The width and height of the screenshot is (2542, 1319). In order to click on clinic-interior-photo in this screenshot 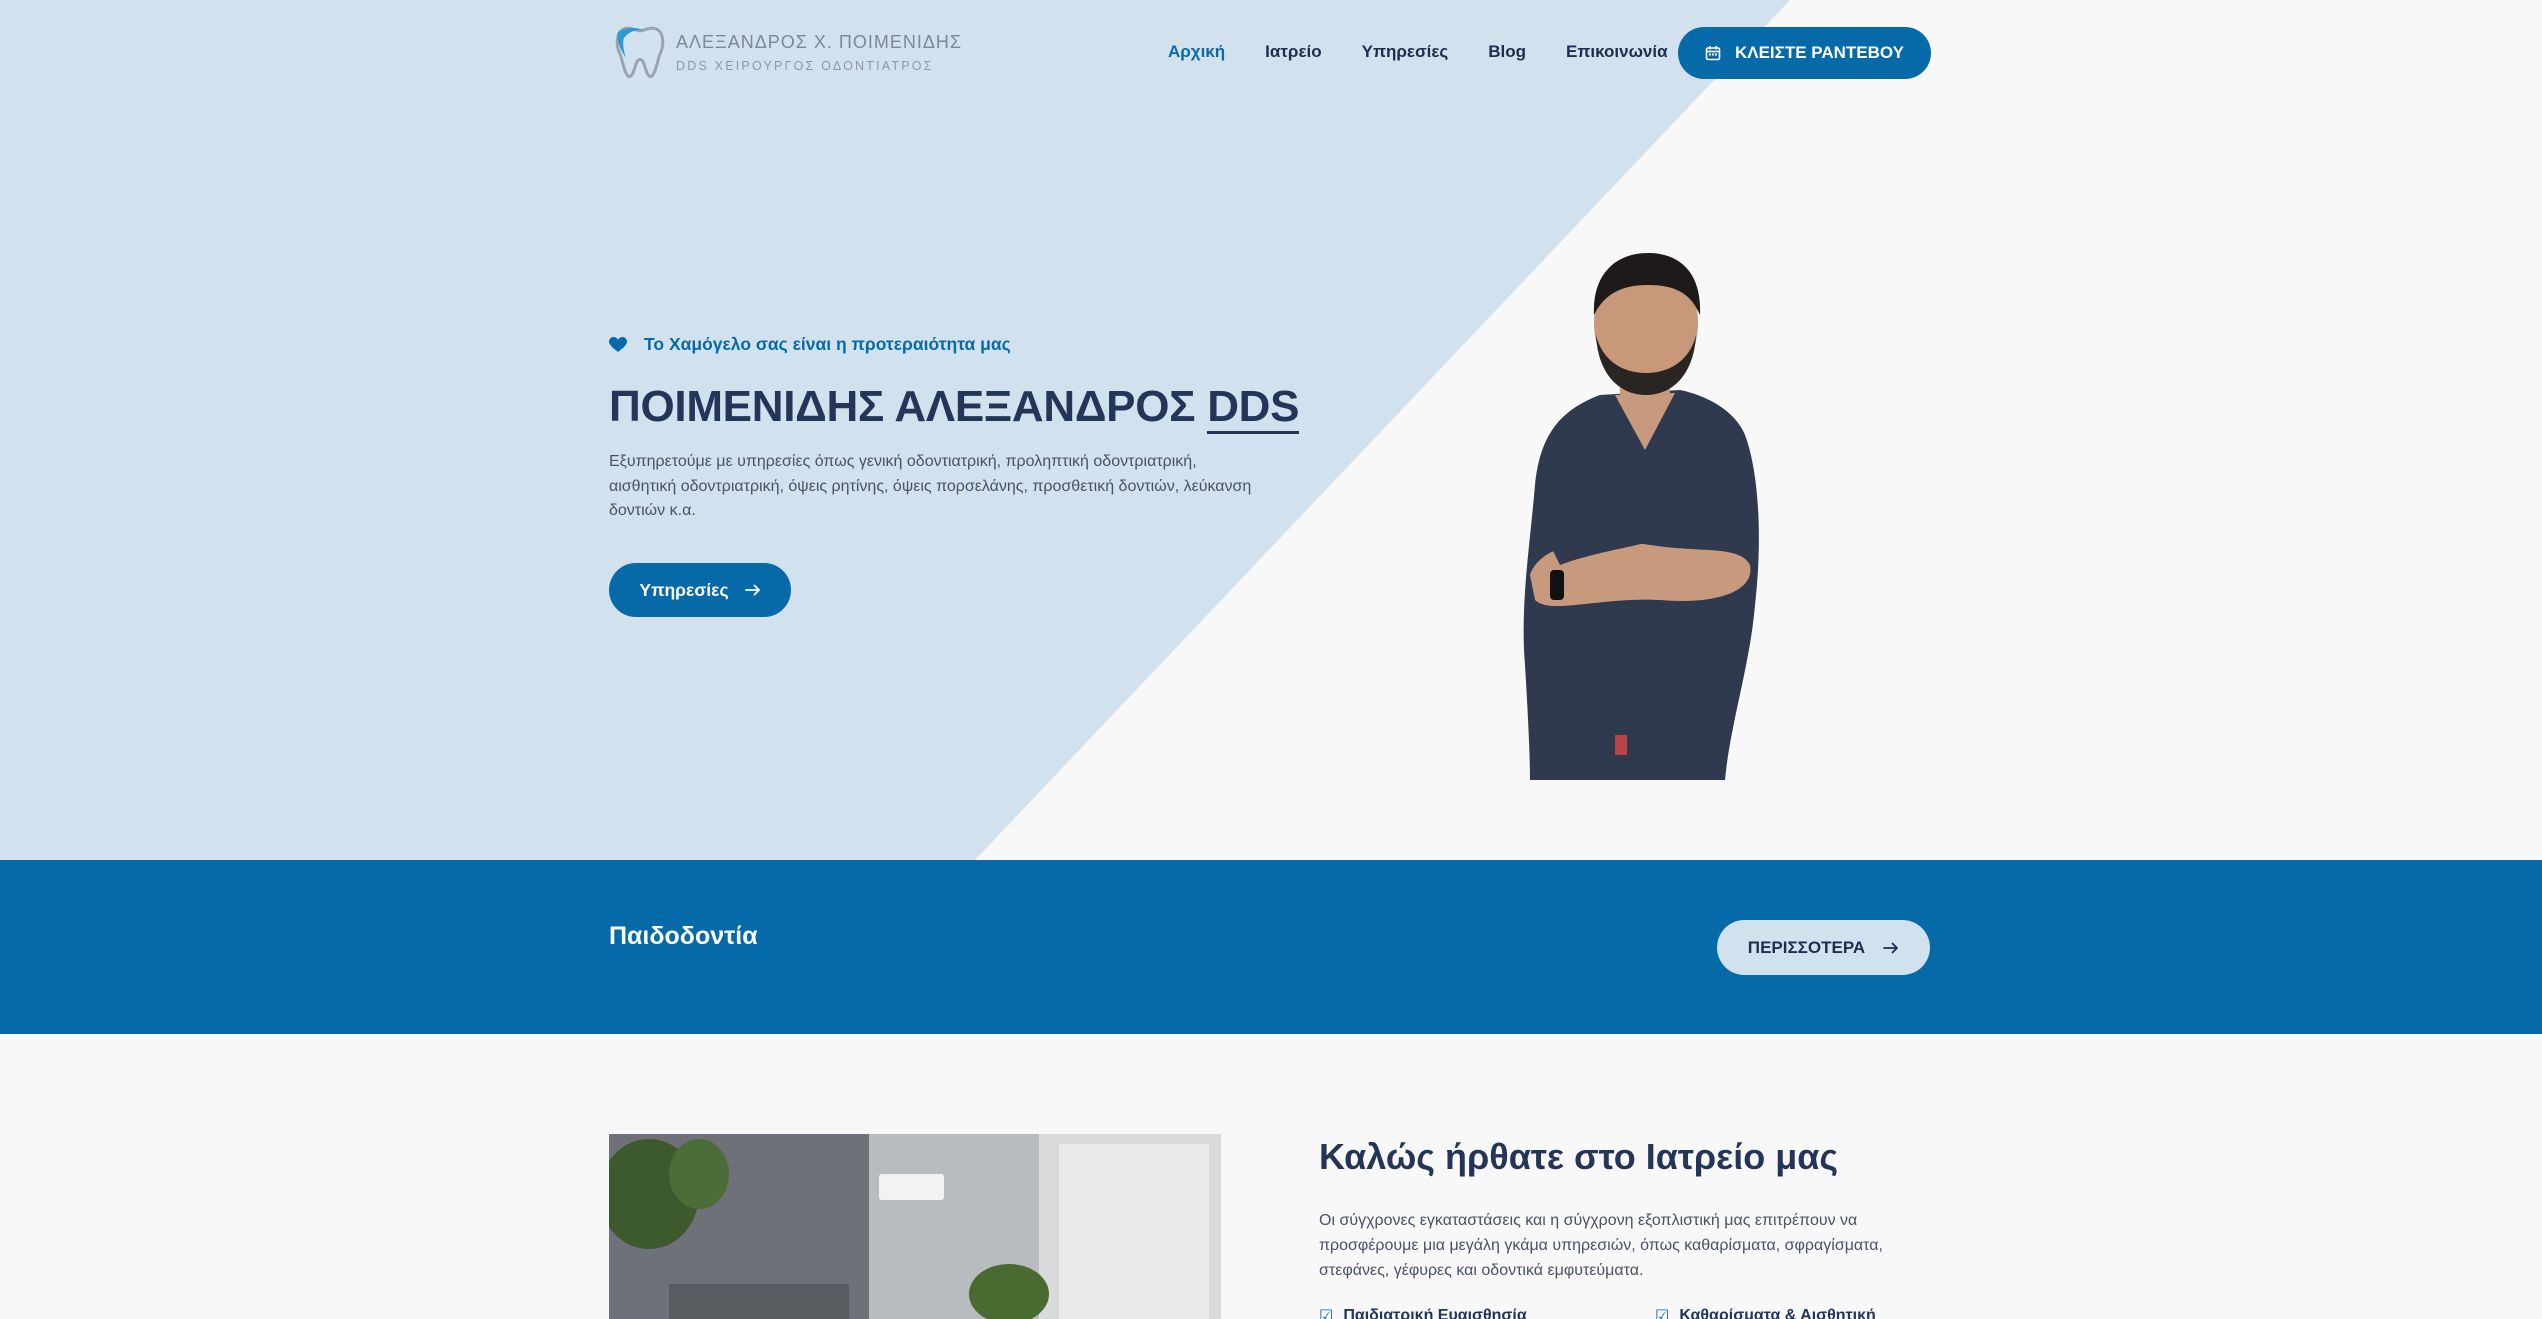, I will do `click(915, 1226)`.